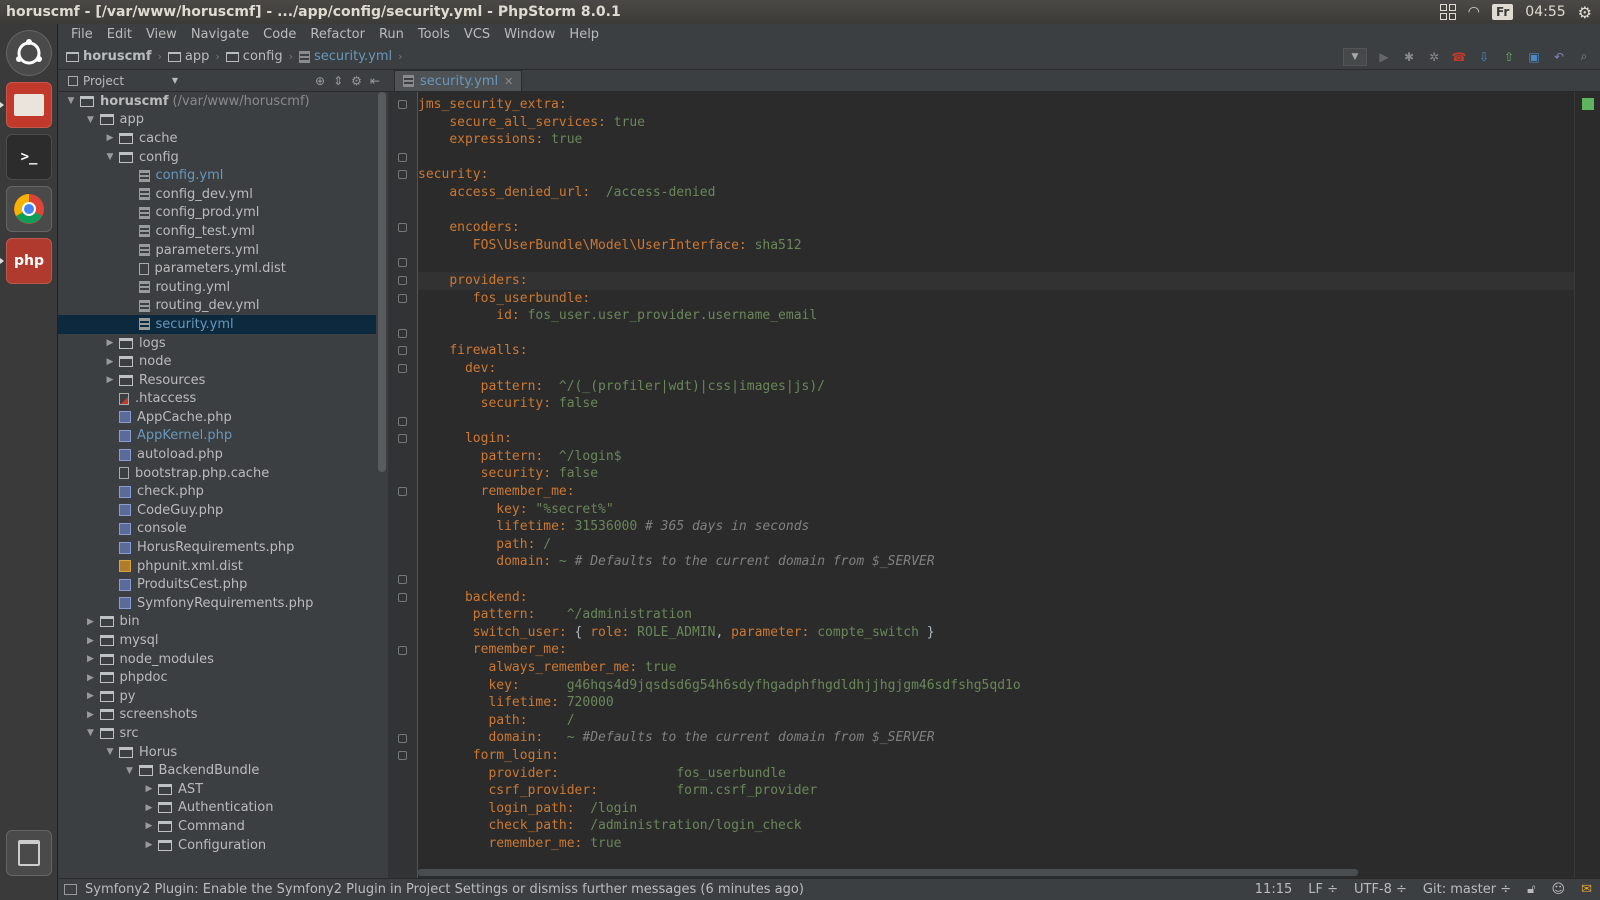 This screenshot has height=900, width=1600. What do you see at coordinates (217, 566) in the screenshot?
I see `tree-file: phpunit.xml.dist` at bounding box center [217, 566].